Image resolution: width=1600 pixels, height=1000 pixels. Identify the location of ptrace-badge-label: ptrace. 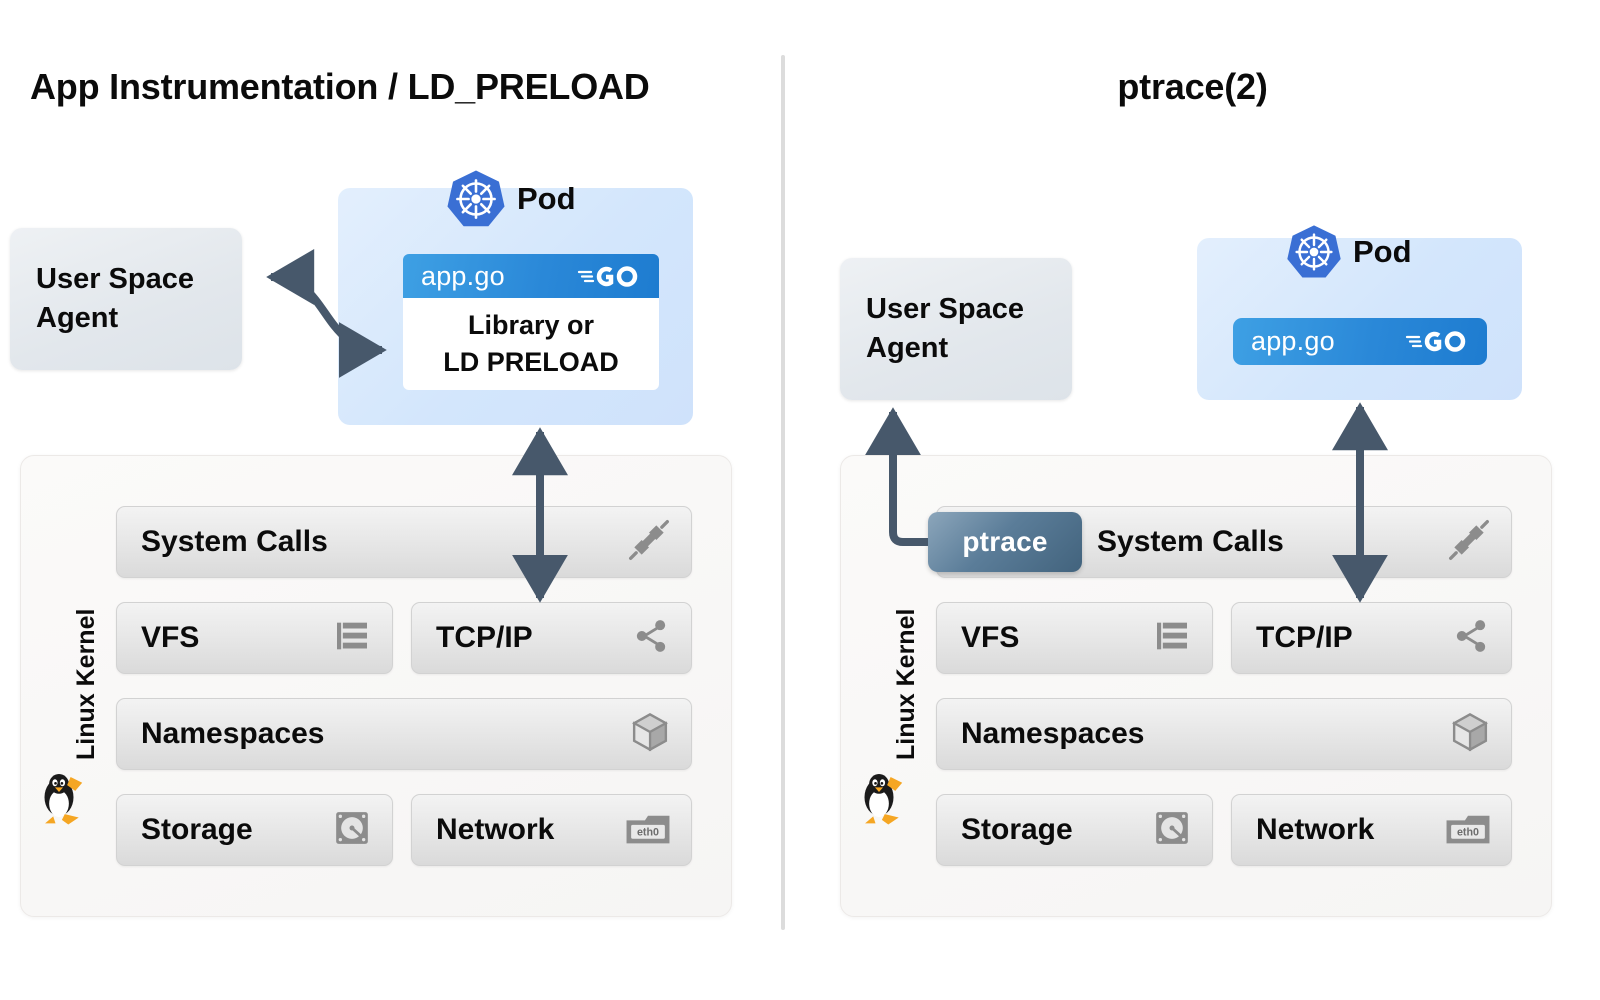
(1005, 541).